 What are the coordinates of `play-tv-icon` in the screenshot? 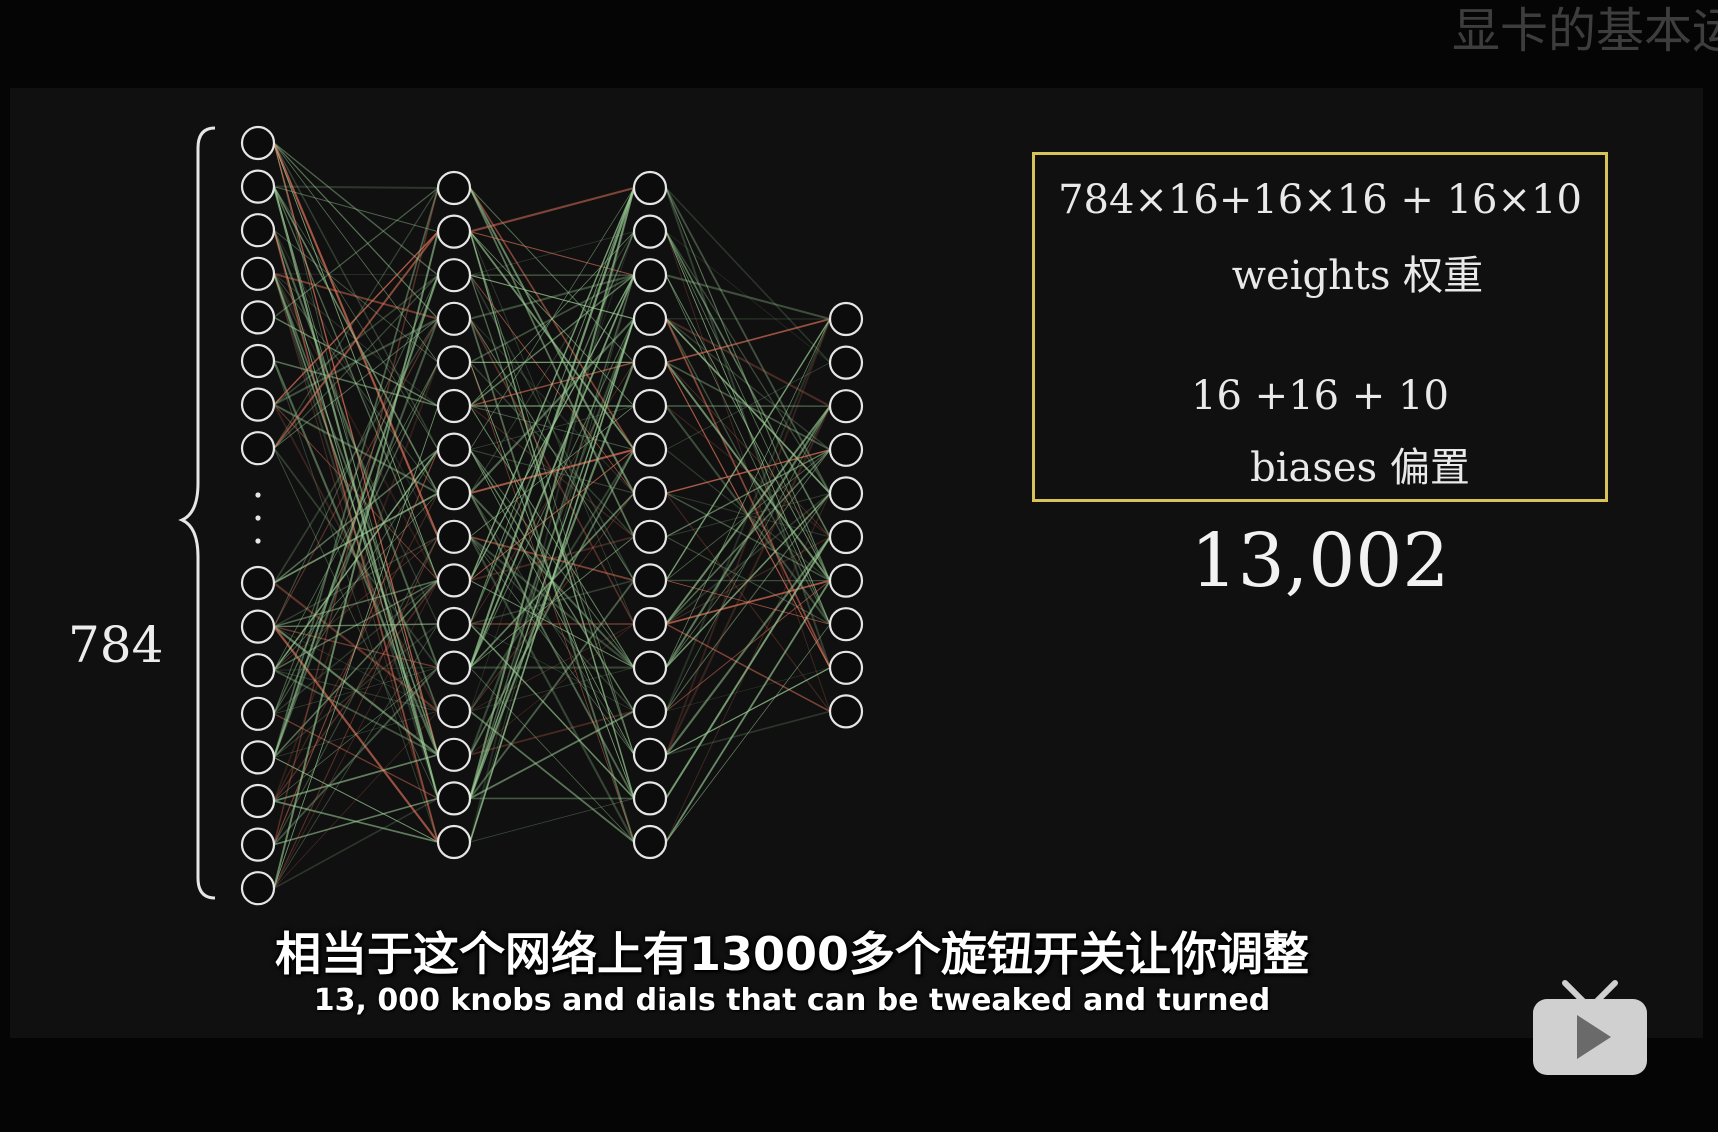 It's located at (1590, 1030).